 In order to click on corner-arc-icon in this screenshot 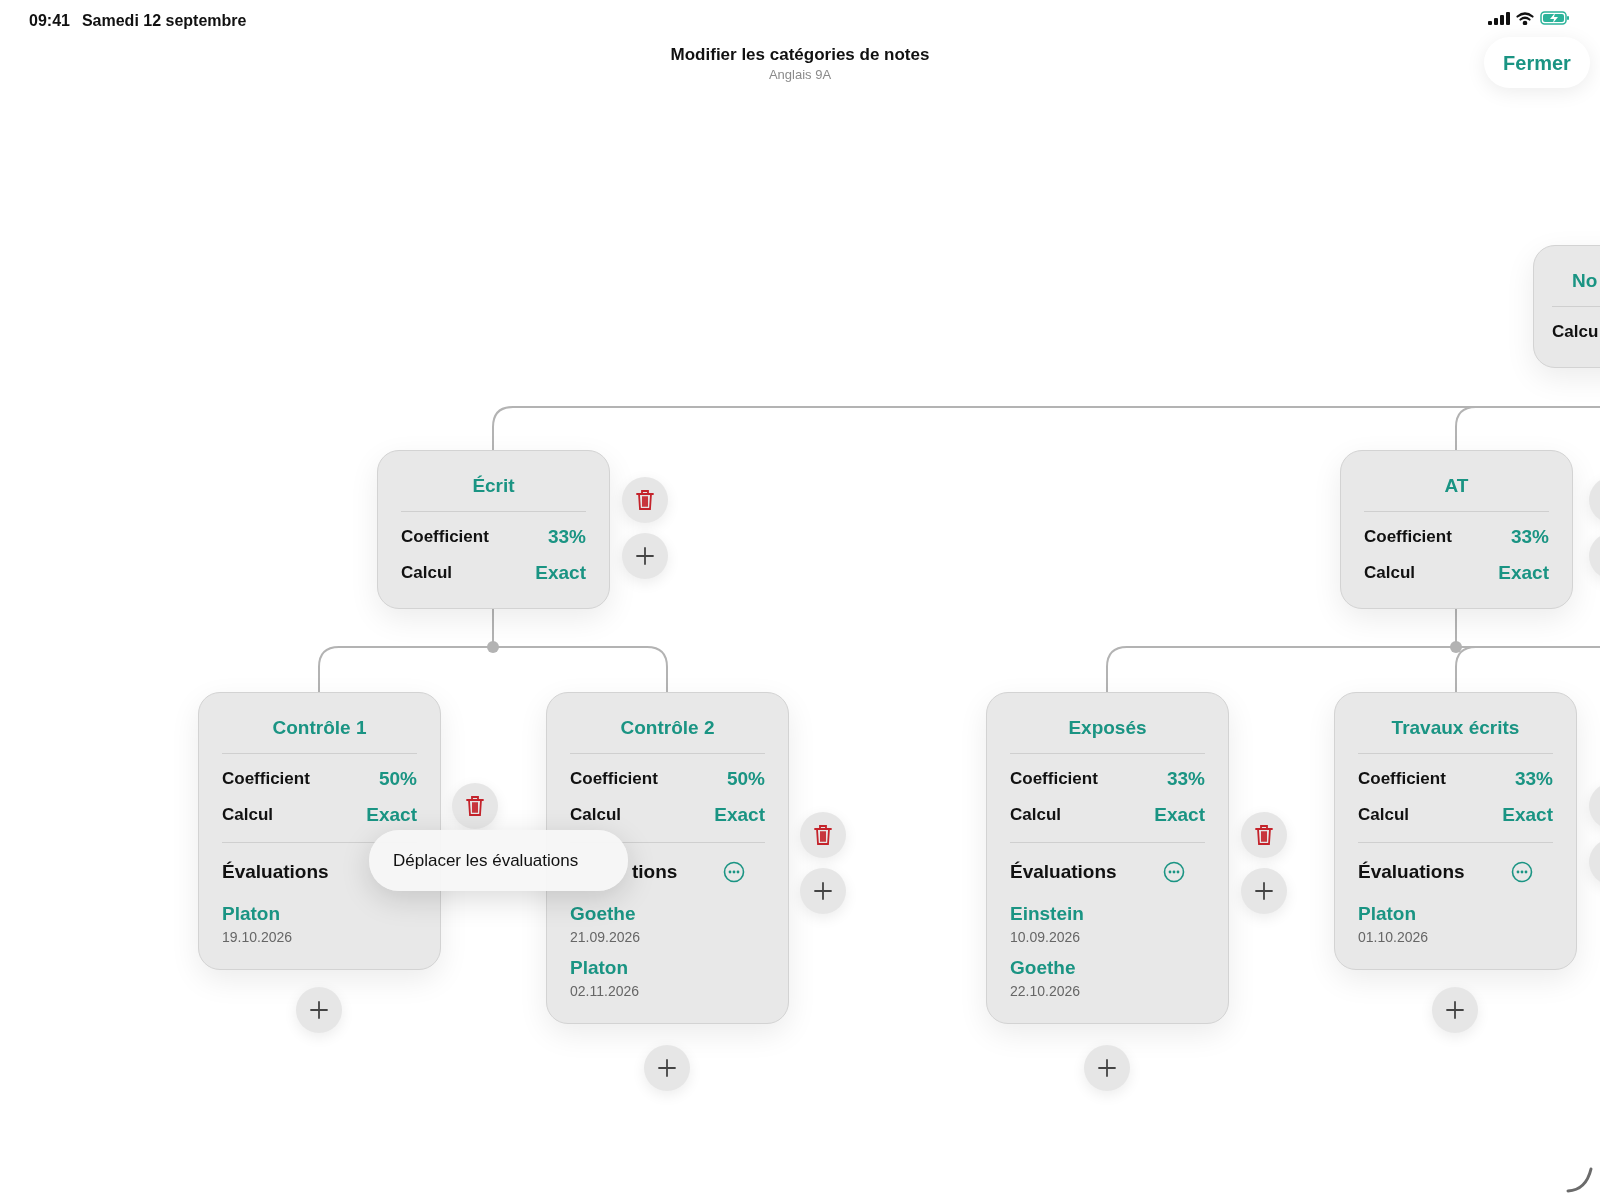, I will do `click(1580, 1180)`.